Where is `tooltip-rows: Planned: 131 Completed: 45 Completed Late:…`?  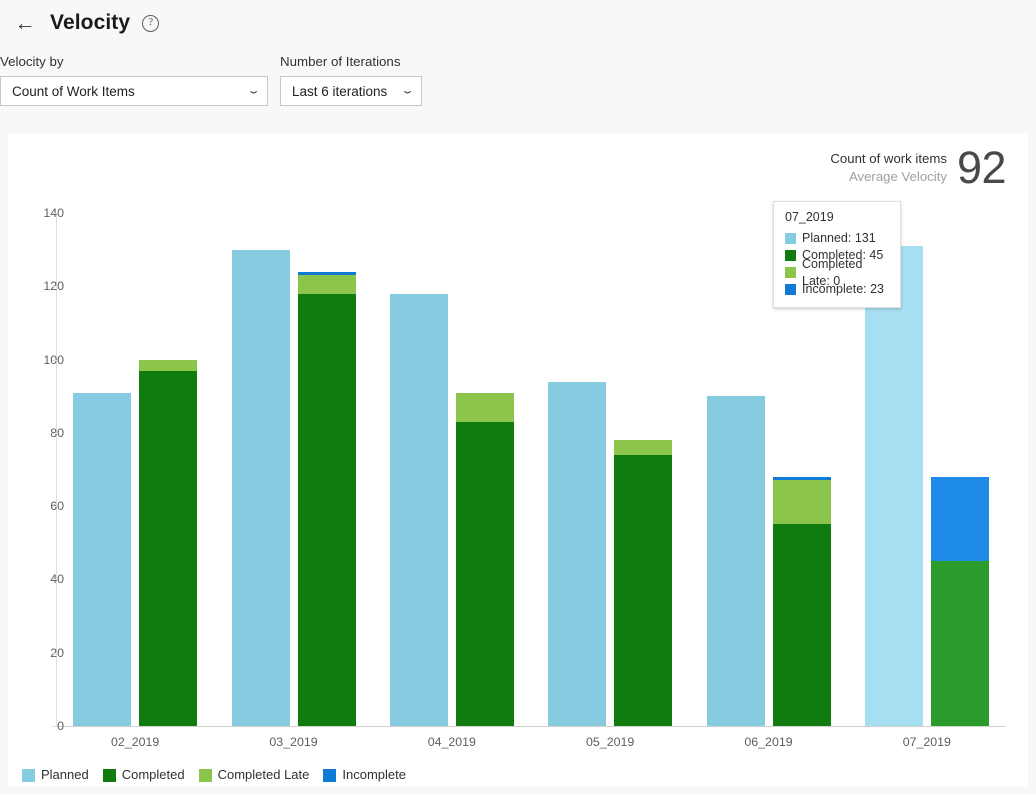 tooltip-rows: Planned: 131 Completed: 45 Completed Late:… is located at coordinates (837, 264).